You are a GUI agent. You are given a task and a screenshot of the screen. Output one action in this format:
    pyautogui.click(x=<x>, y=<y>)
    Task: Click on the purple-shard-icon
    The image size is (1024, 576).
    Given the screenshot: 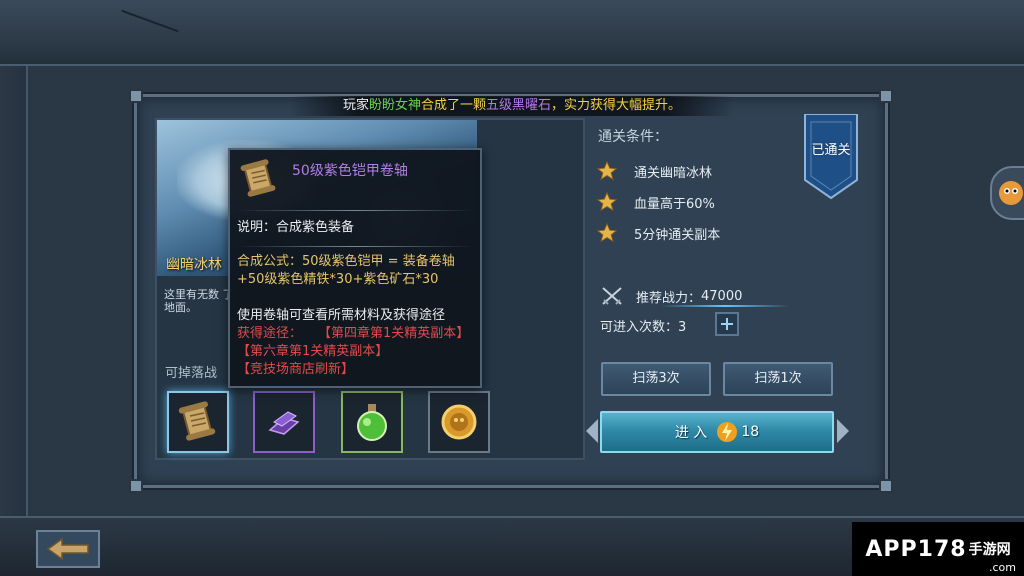 What is the action you would take?
    pyautogui.click(x=284, y=423)
    